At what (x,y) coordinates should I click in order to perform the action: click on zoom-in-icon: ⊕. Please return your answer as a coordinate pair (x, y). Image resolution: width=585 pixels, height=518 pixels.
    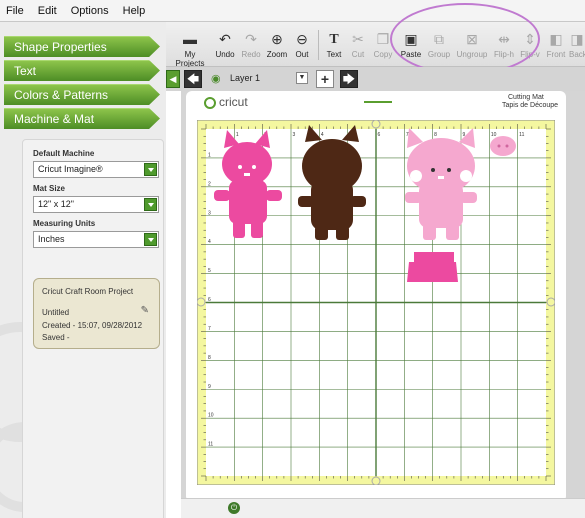
    Looking at the image, I should click on (277, 39).